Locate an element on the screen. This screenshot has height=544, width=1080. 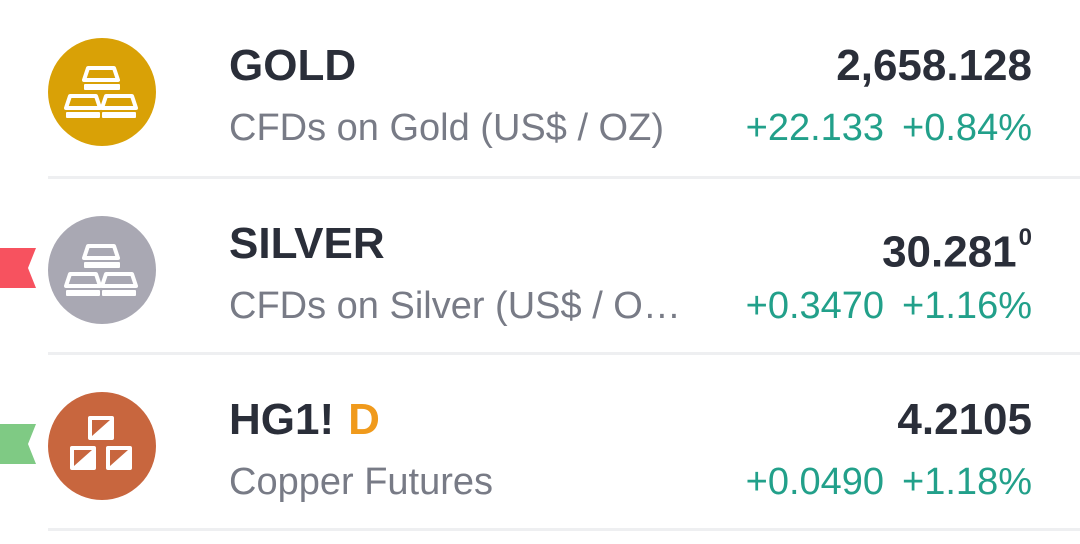
price-superscript: 0 is located at coordinates (1025, 237).